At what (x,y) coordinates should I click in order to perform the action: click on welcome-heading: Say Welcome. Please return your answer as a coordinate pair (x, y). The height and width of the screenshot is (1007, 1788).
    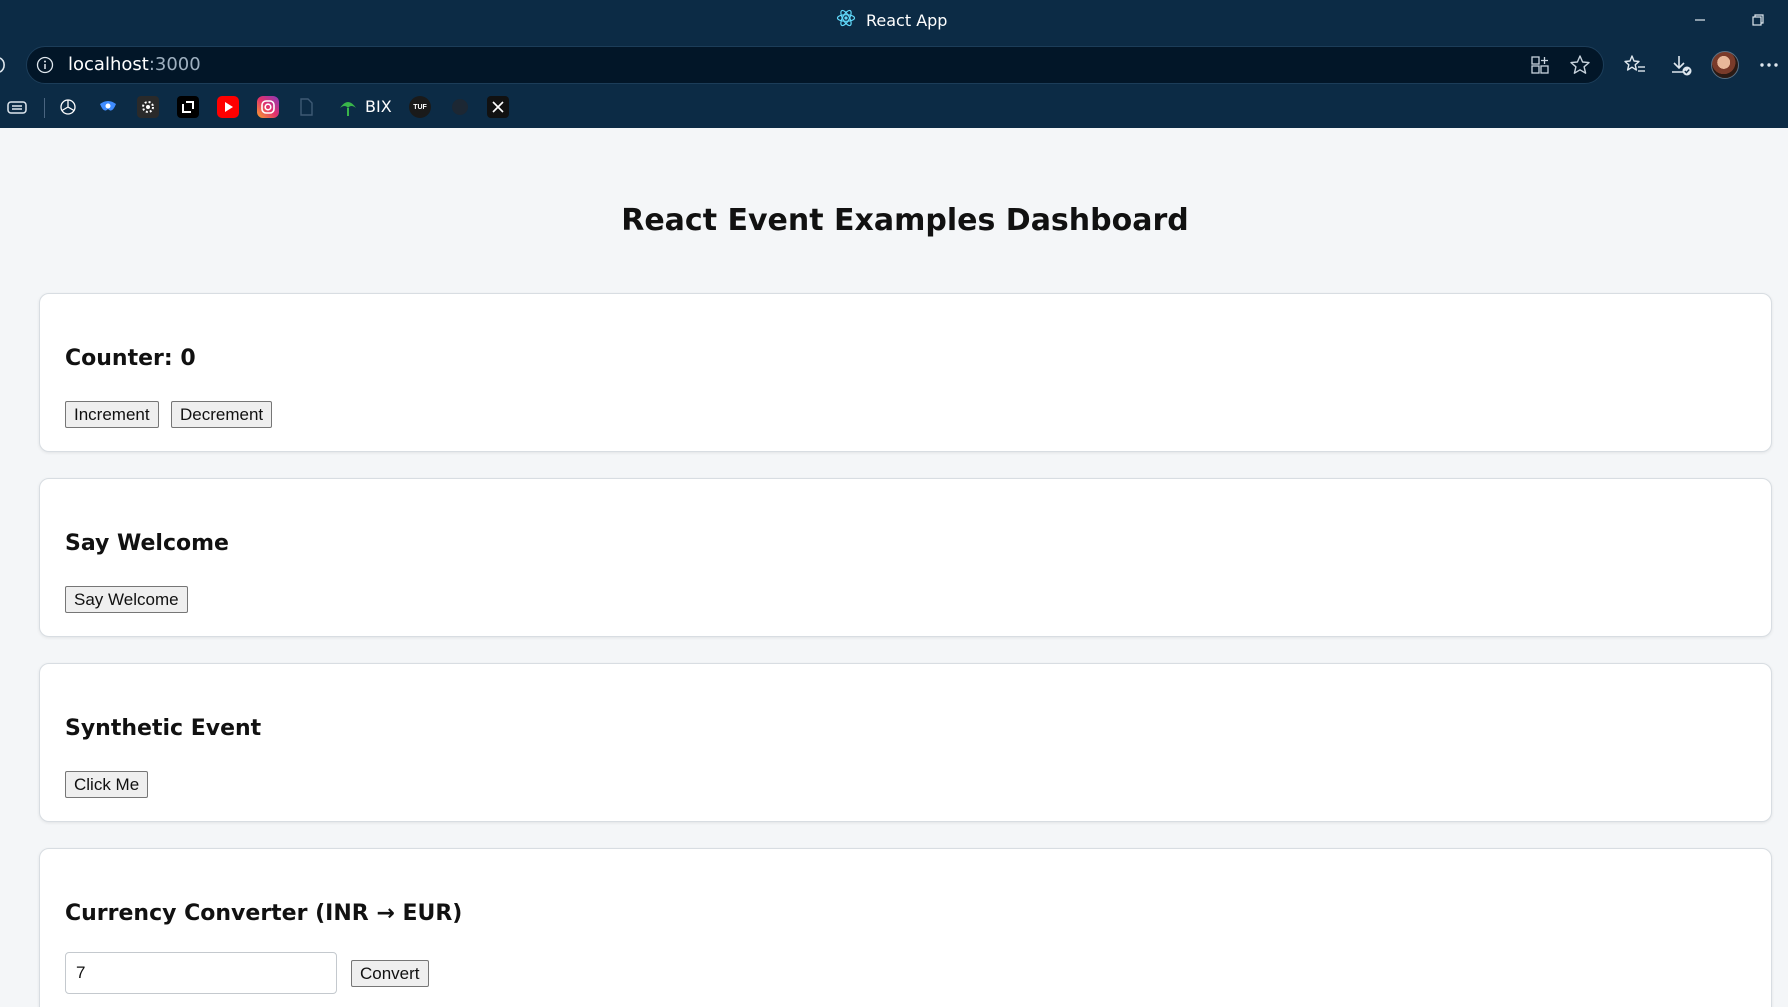
    Looking at the image, I should click on (147, 543).